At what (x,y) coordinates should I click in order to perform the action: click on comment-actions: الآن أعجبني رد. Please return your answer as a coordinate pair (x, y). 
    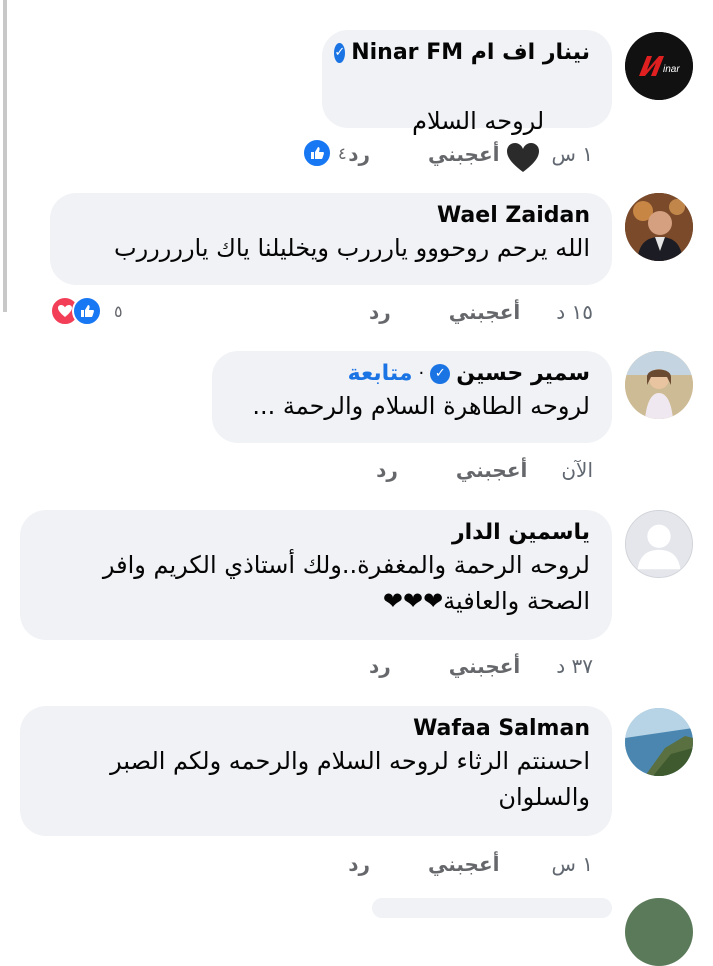
    Looking at the image, I should click on (484, 470).